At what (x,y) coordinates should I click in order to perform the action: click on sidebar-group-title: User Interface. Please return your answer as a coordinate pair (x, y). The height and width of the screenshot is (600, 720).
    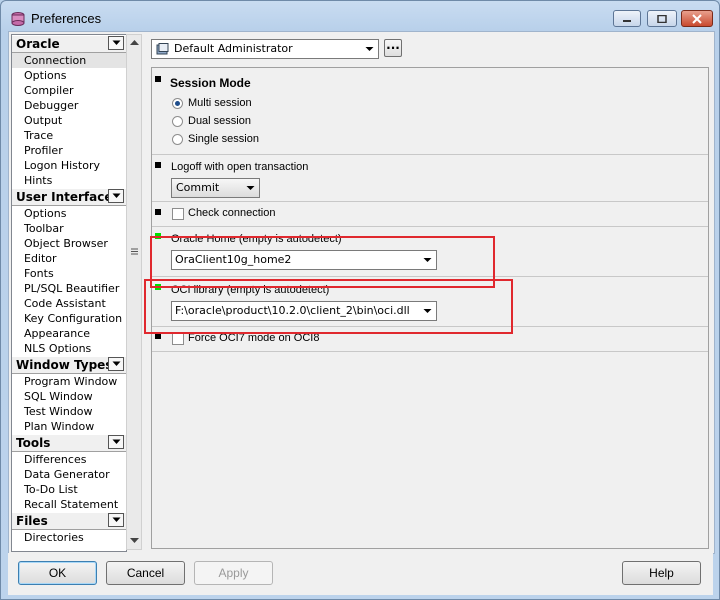
    Looking at the image, I should click on (64, 197).